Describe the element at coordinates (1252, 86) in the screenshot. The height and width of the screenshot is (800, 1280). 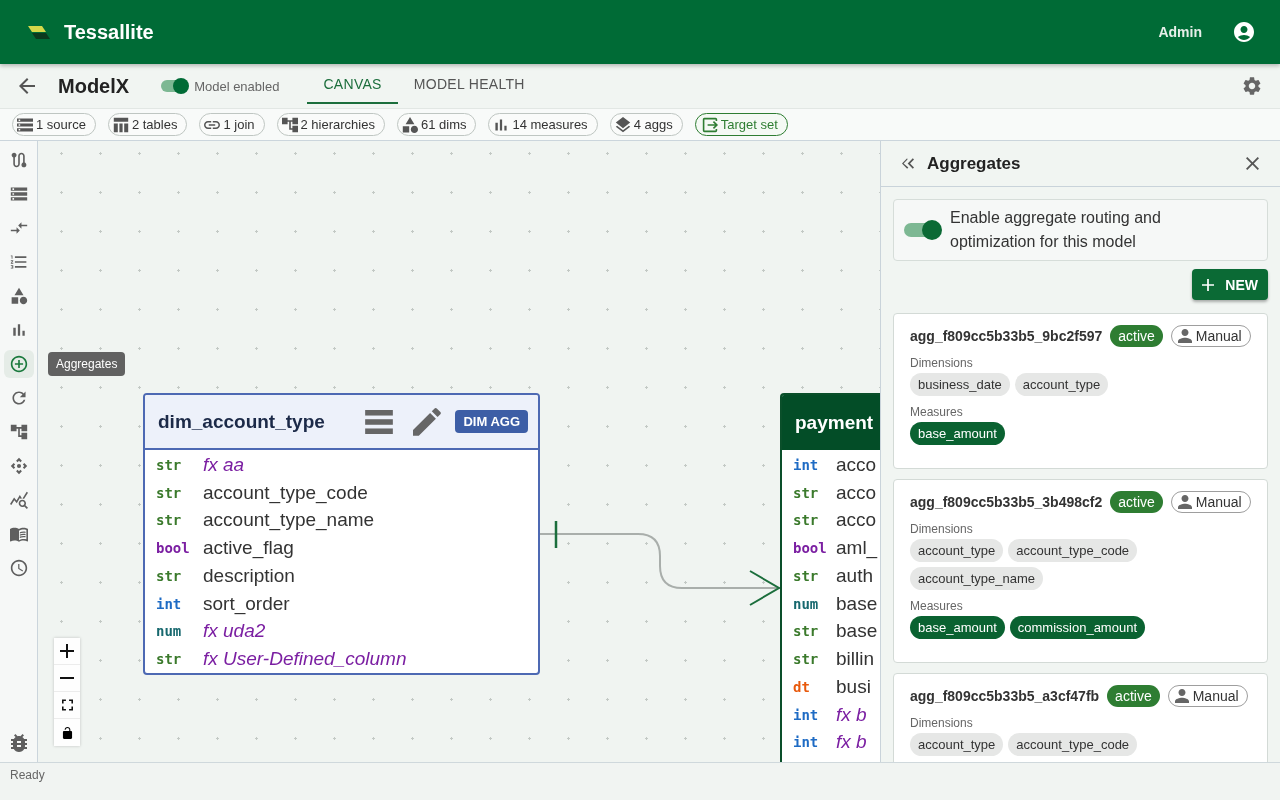
I see `settings-icon` at that location.